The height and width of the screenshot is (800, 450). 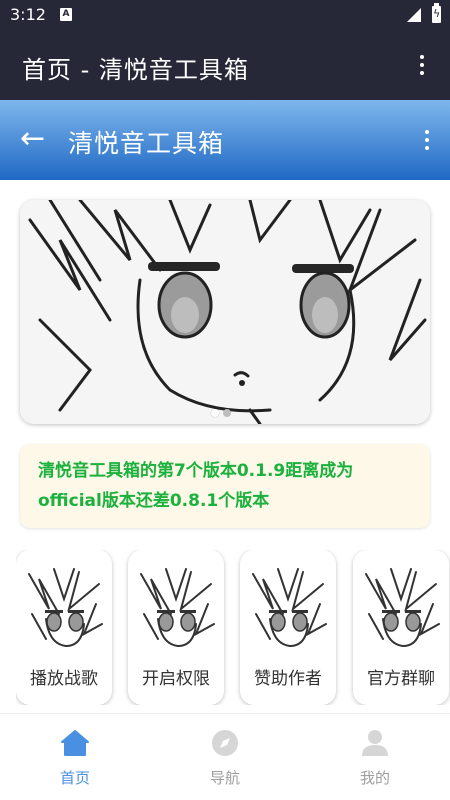 I want to click on nav-label: 导航, so click(x=224, y=778).